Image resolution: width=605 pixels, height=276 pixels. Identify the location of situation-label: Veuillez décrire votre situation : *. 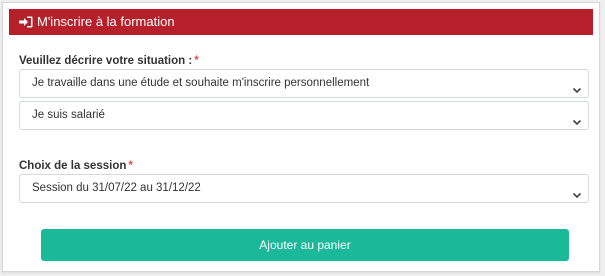
(109, 61).